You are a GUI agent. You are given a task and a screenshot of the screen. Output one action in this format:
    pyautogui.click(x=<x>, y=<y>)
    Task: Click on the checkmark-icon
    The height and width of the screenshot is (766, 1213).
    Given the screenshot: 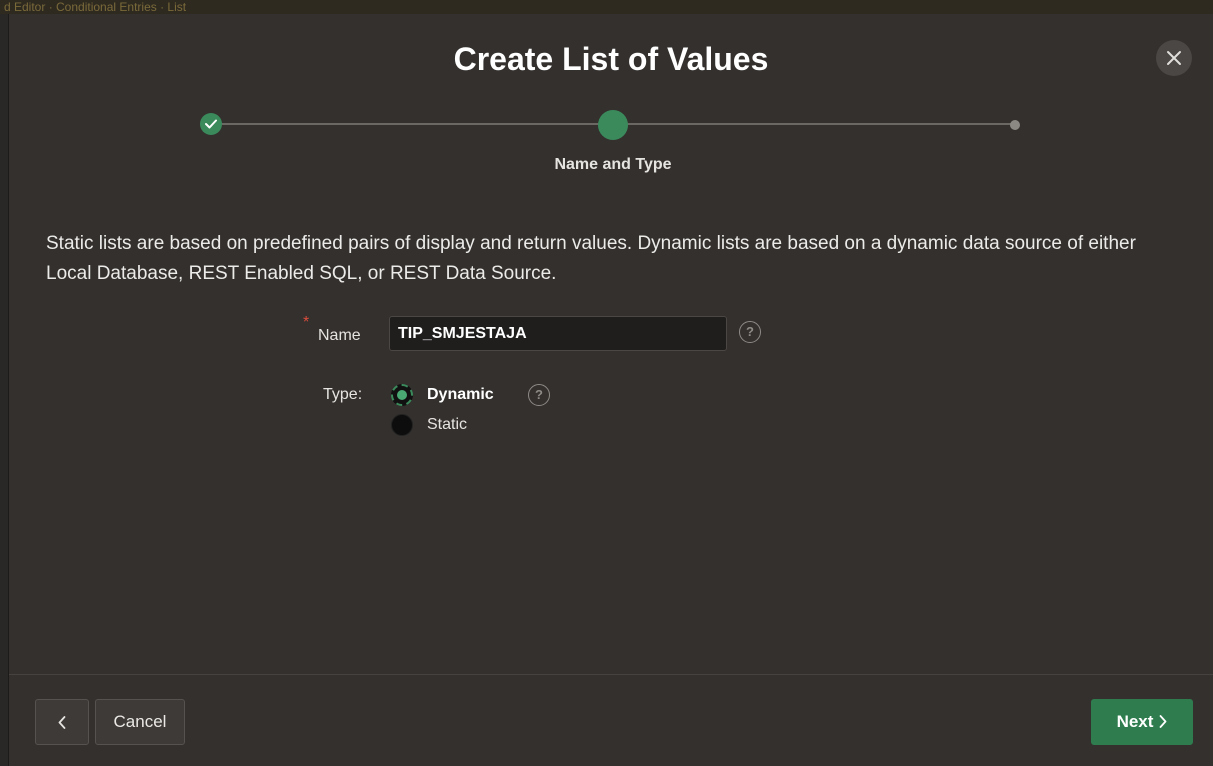 What is the action you would take?
    pyautogui.click(x=211, y=124)
    